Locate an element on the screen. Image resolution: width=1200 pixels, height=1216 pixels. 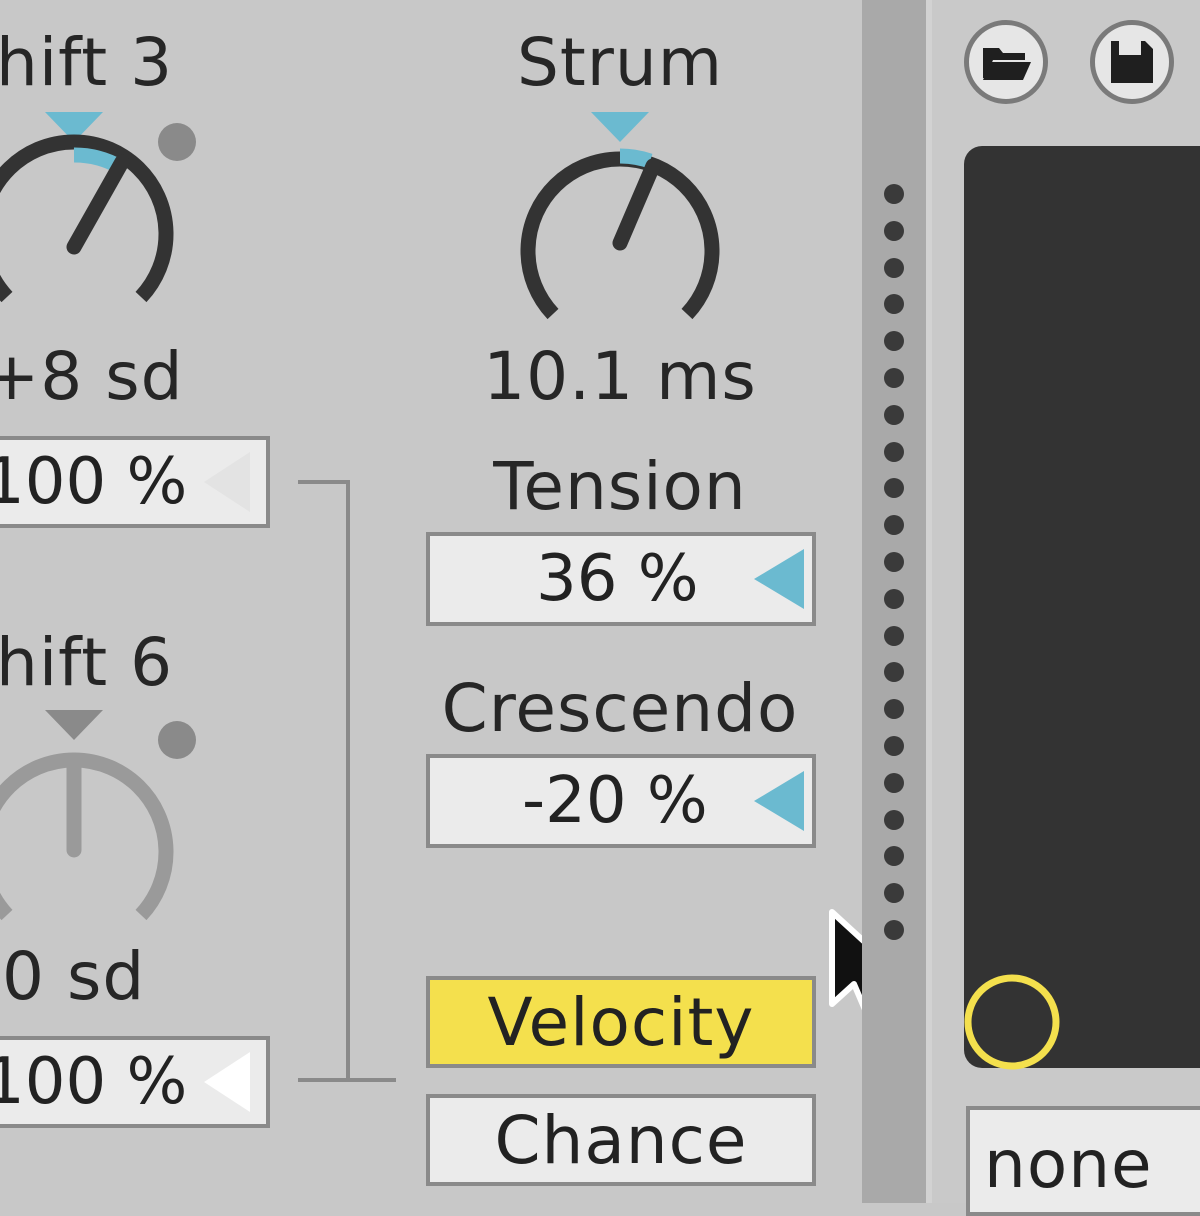
shift3-indicator-dot is located at coordinates (177, 142).